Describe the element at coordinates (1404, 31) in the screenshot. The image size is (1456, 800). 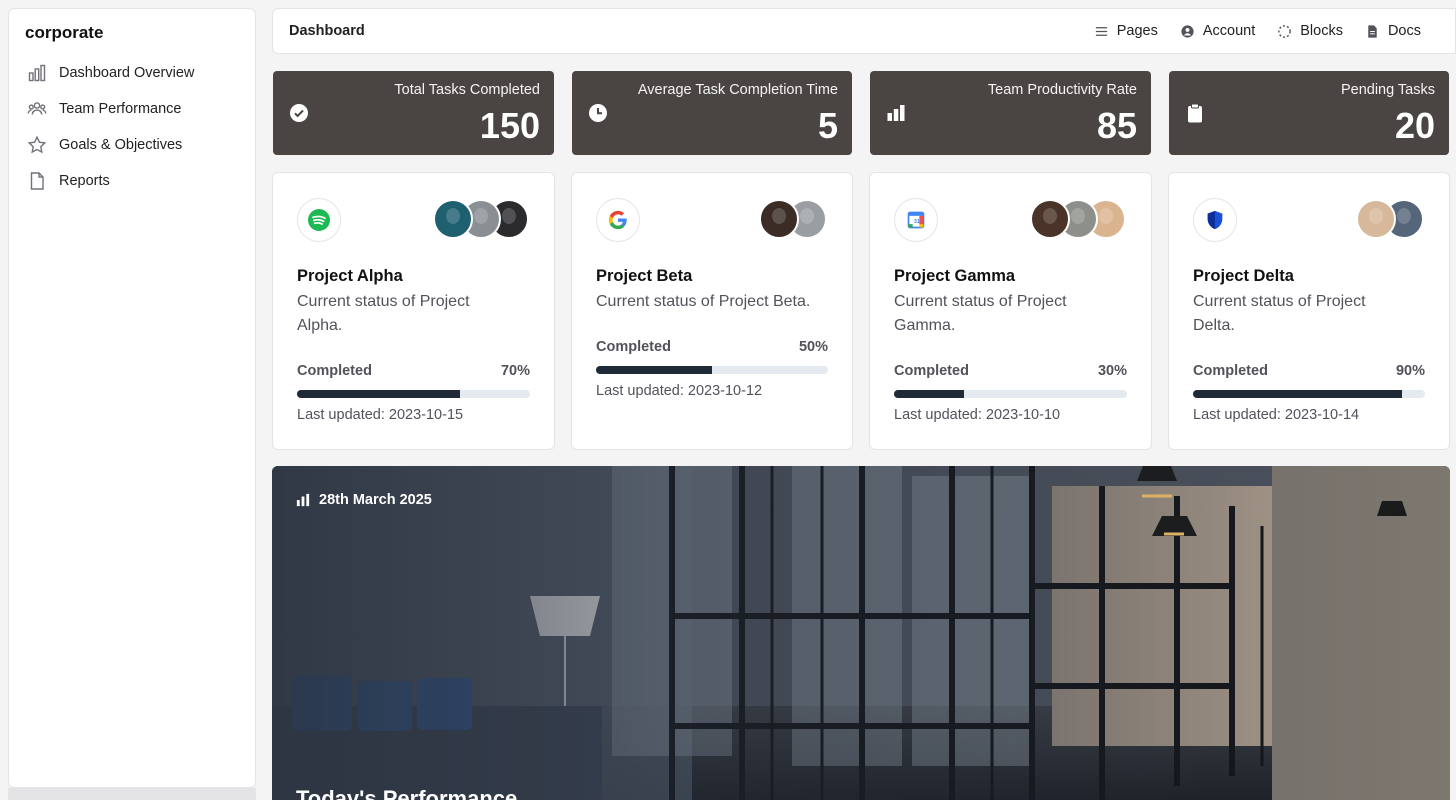
I see `topnav-label: Docs` at that location.